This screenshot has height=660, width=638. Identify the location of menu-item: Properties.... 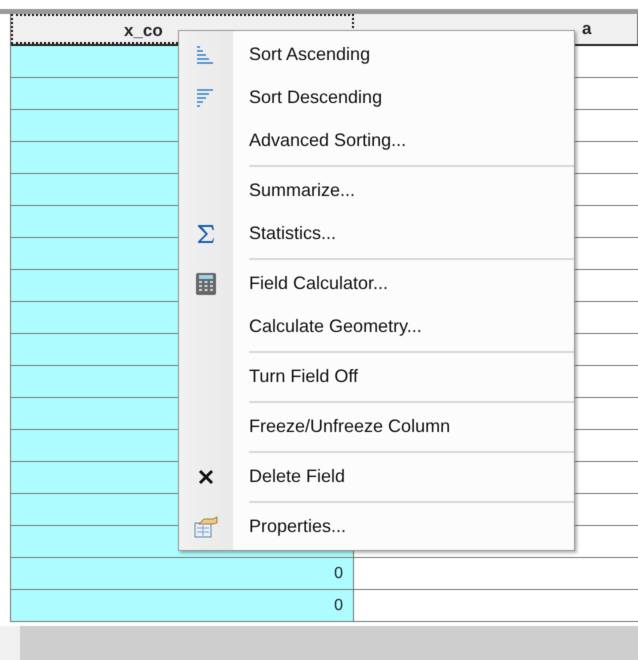
(376, 526).